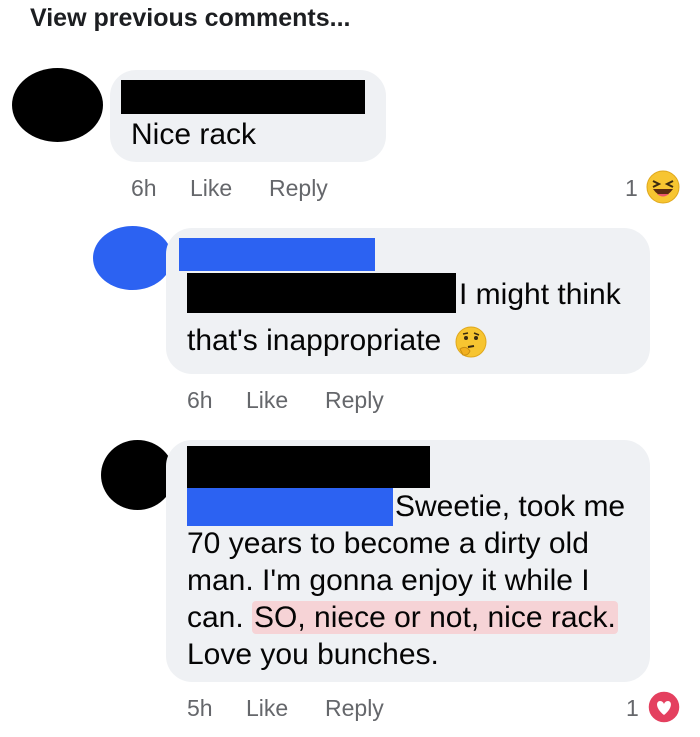  I want to click on comment-text-line: man. I'm gonna enjoy it while I, so click(388, 580).